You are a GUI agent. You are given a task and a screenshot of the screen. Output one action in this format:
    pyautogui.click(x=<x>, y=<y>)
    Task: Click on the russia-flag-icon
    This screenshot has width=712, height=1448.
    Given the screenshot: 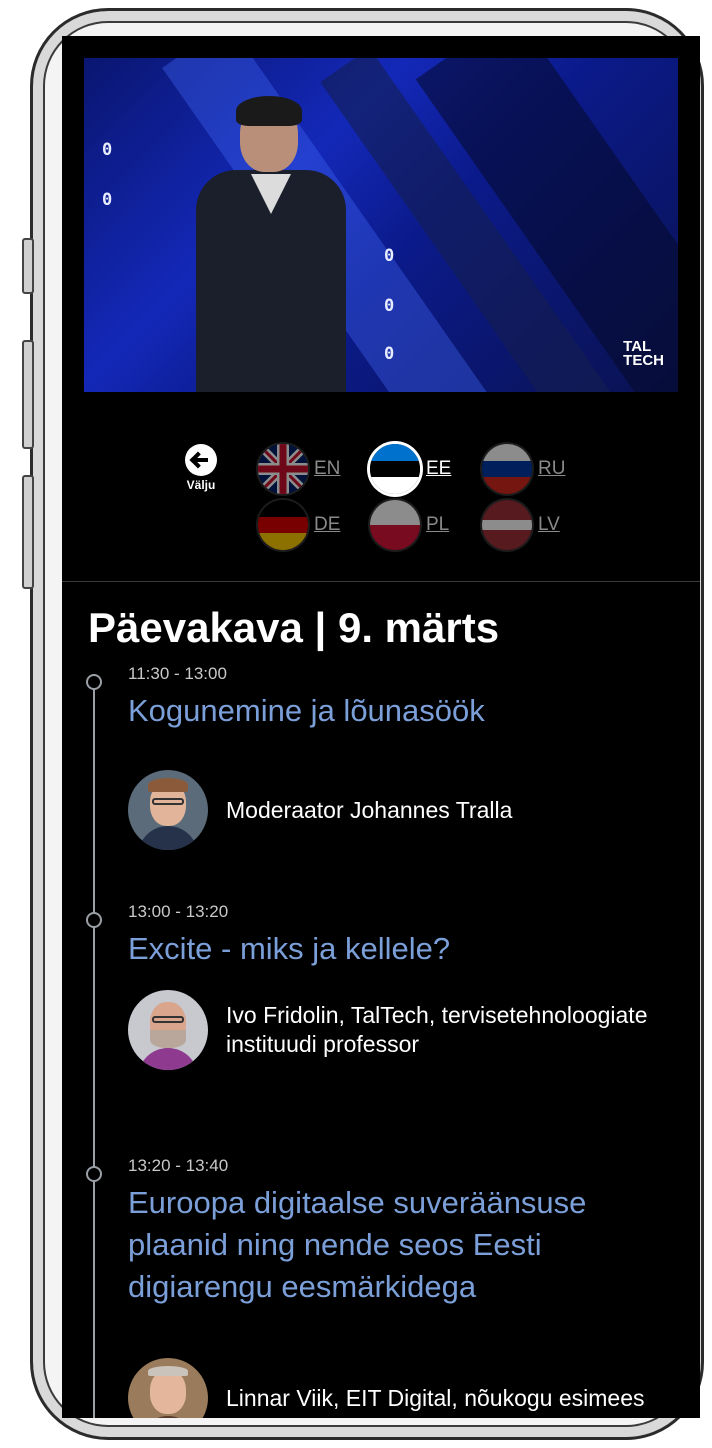 What is the action you would take?
    pyautogui.click(x=507, y=469)
    